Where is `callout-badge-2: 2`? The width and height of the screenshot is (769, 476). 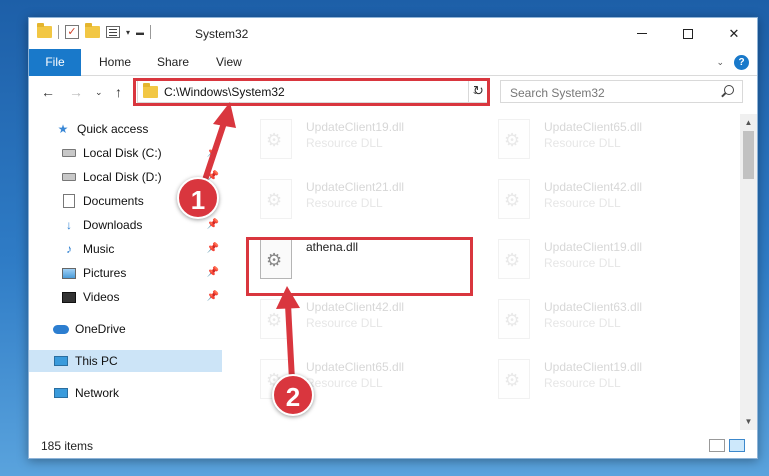 callout-badge-2: 2 is located at coordinates (293, 395).